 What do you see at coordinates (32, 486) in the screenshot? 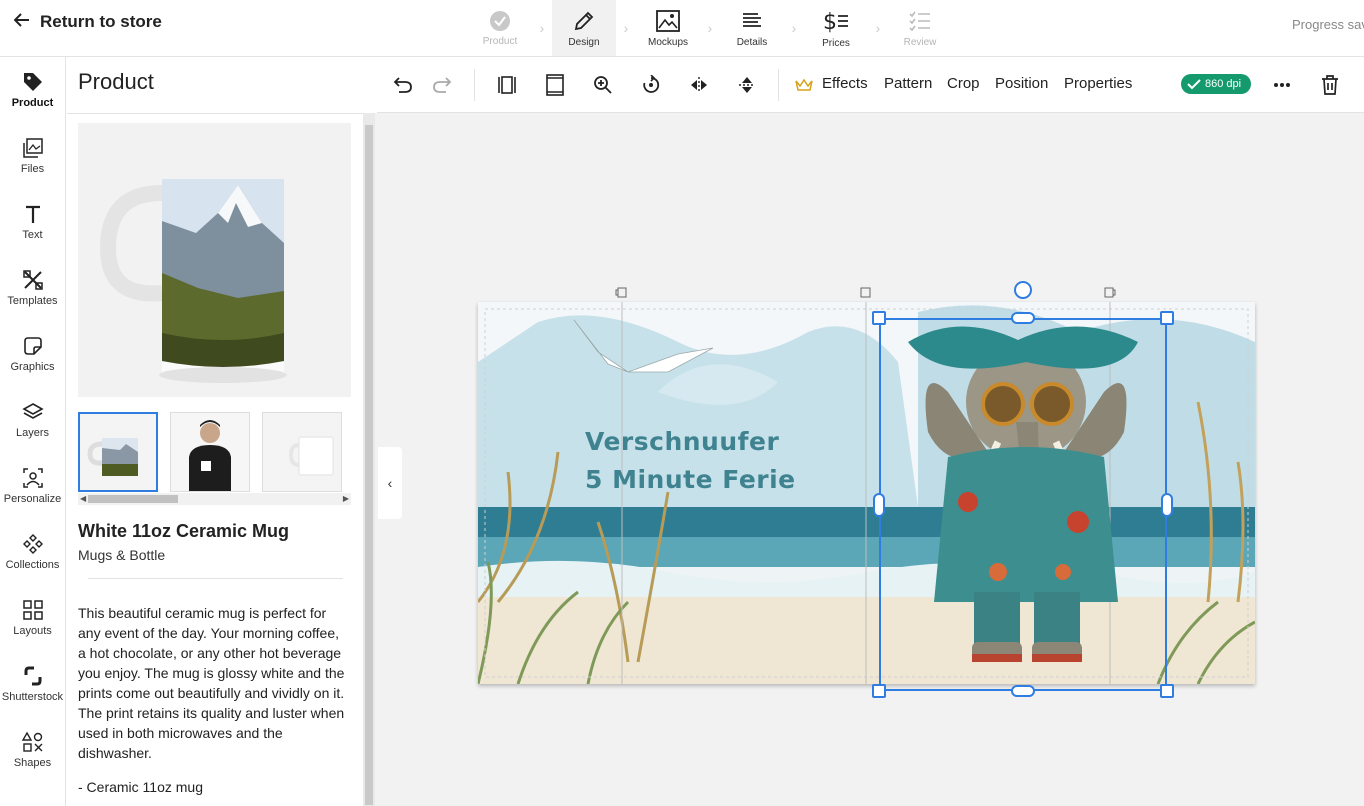
I see `nav-personalize: Personalize` at bounding box center [32, 486].